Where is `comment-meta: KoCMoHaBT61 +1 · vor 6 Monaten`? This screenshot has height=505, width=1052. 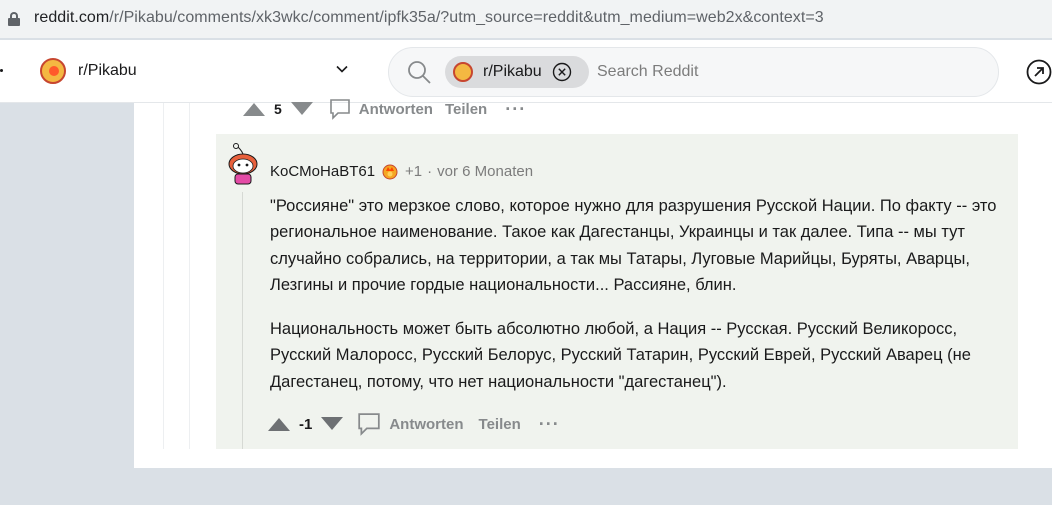 comment-meta: KoCMoHaBT61 +1 · vor 6 Monaten is located at coordinates (401, 171).